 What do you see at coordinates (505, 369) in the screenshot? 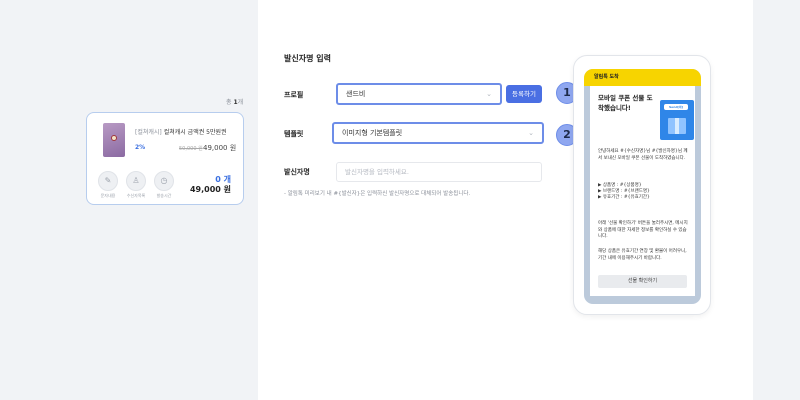
I see `bottom-panel` at bounding box center [505, 369].